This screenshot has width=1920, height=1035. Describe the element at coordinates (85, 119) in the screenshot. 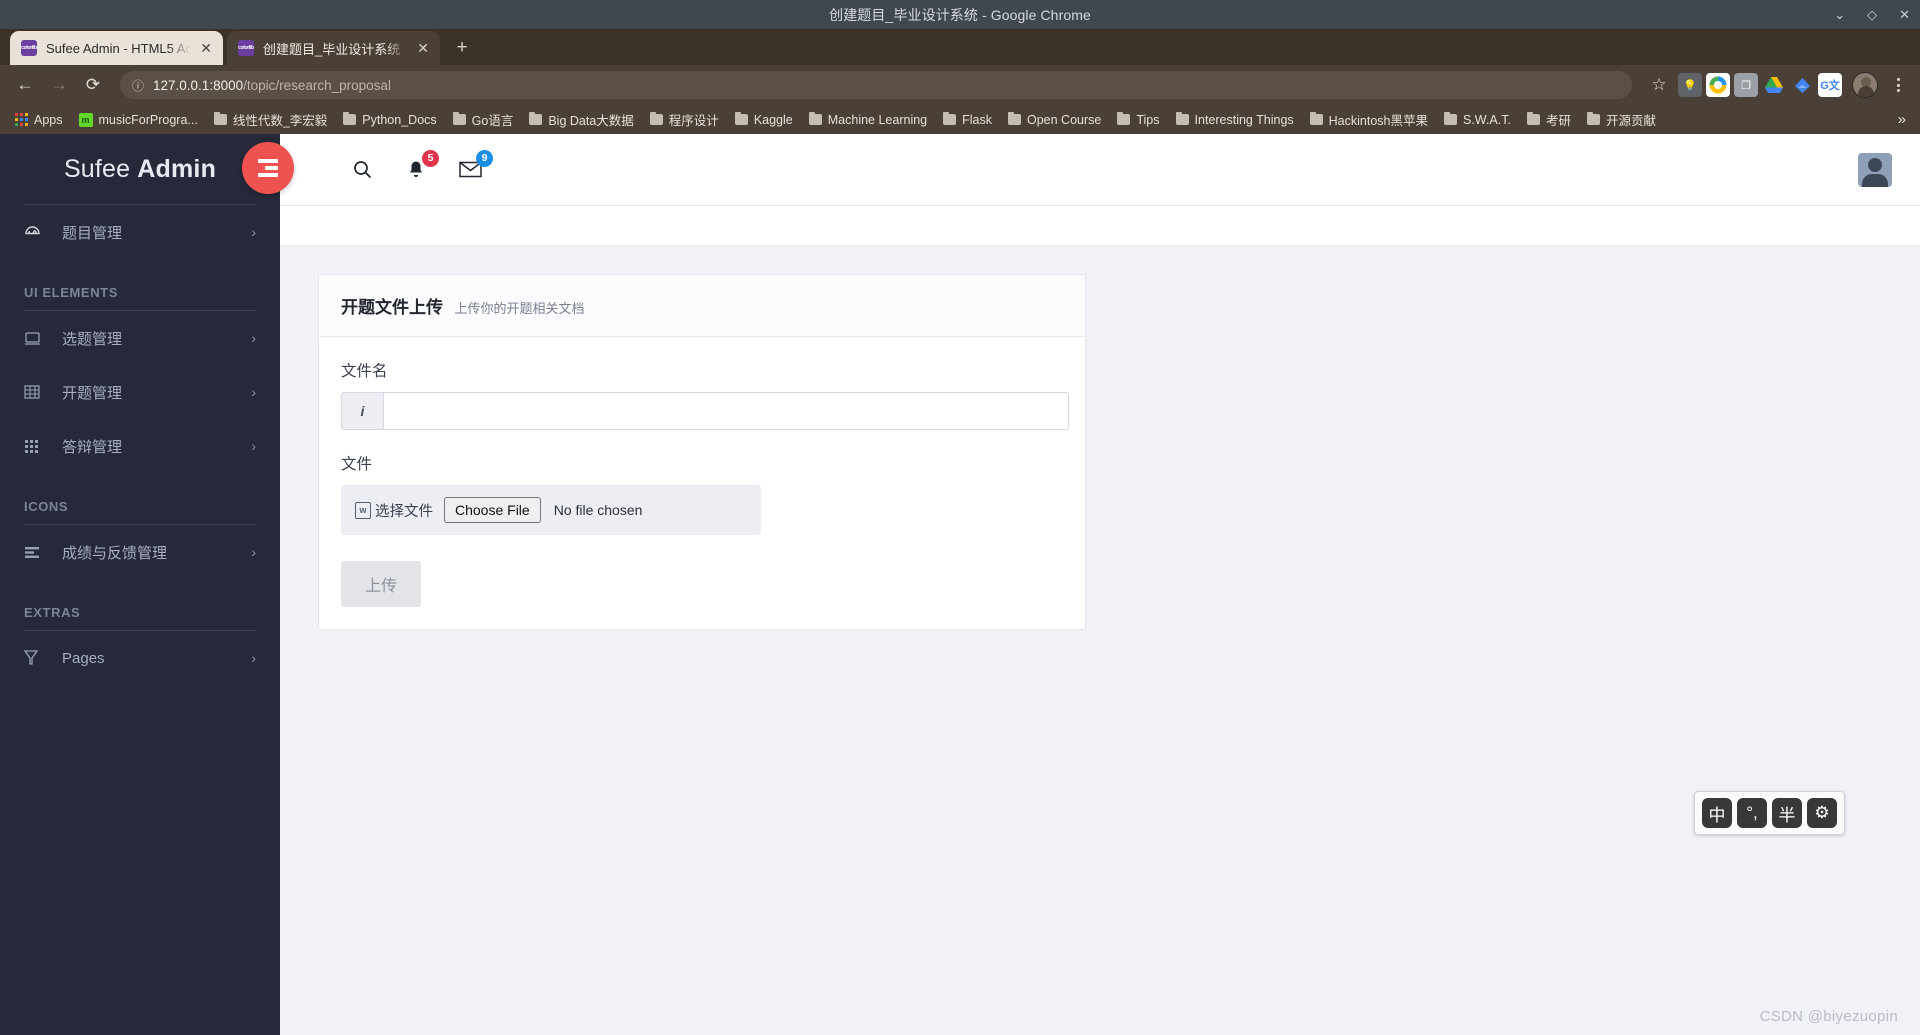

I see `music-chip-icon: m` at that location.